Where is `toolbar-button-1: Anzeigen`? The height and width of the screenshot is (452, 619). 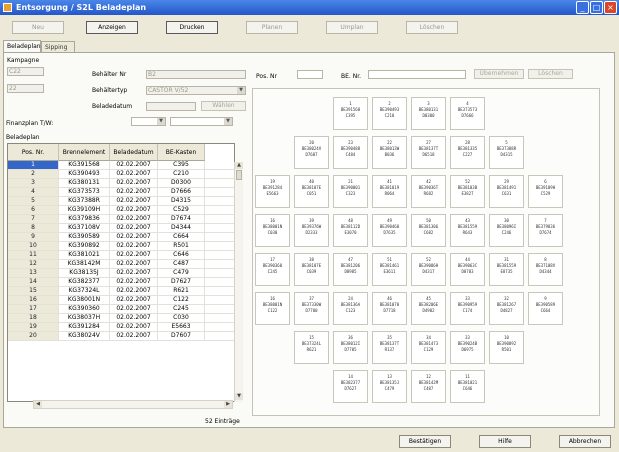 toolbar-button-1: Anzeigen is located at coordinates (112, 27).